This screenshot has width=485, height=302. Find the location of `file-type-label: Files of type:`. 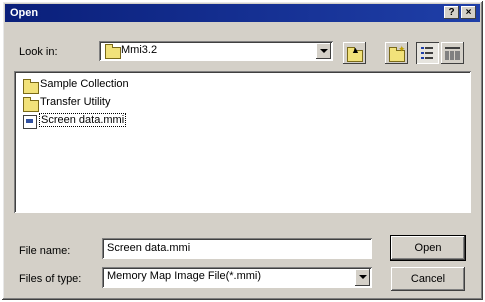

file-type-label: Files of type: is located at coordinates (50, 279).